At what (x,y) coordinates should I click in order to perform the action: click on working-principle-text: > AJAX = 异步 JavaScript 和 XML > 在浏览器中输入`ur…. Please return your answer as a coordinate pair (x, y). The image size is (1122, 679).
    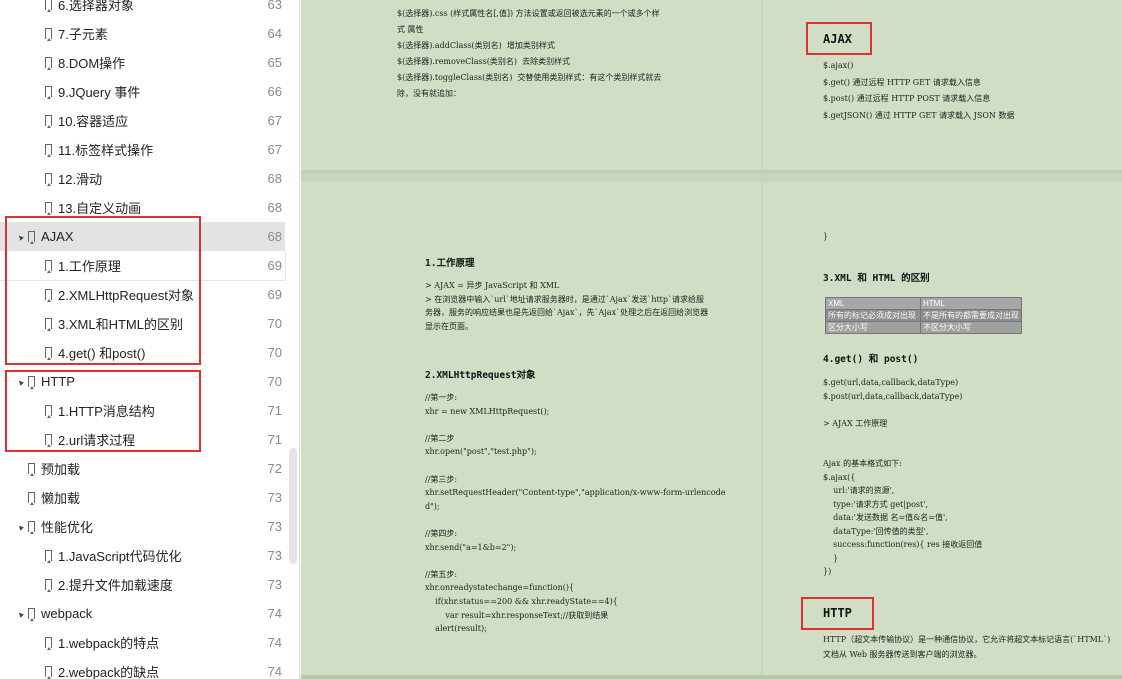
    Looking at the image, I should click on (566, 306).